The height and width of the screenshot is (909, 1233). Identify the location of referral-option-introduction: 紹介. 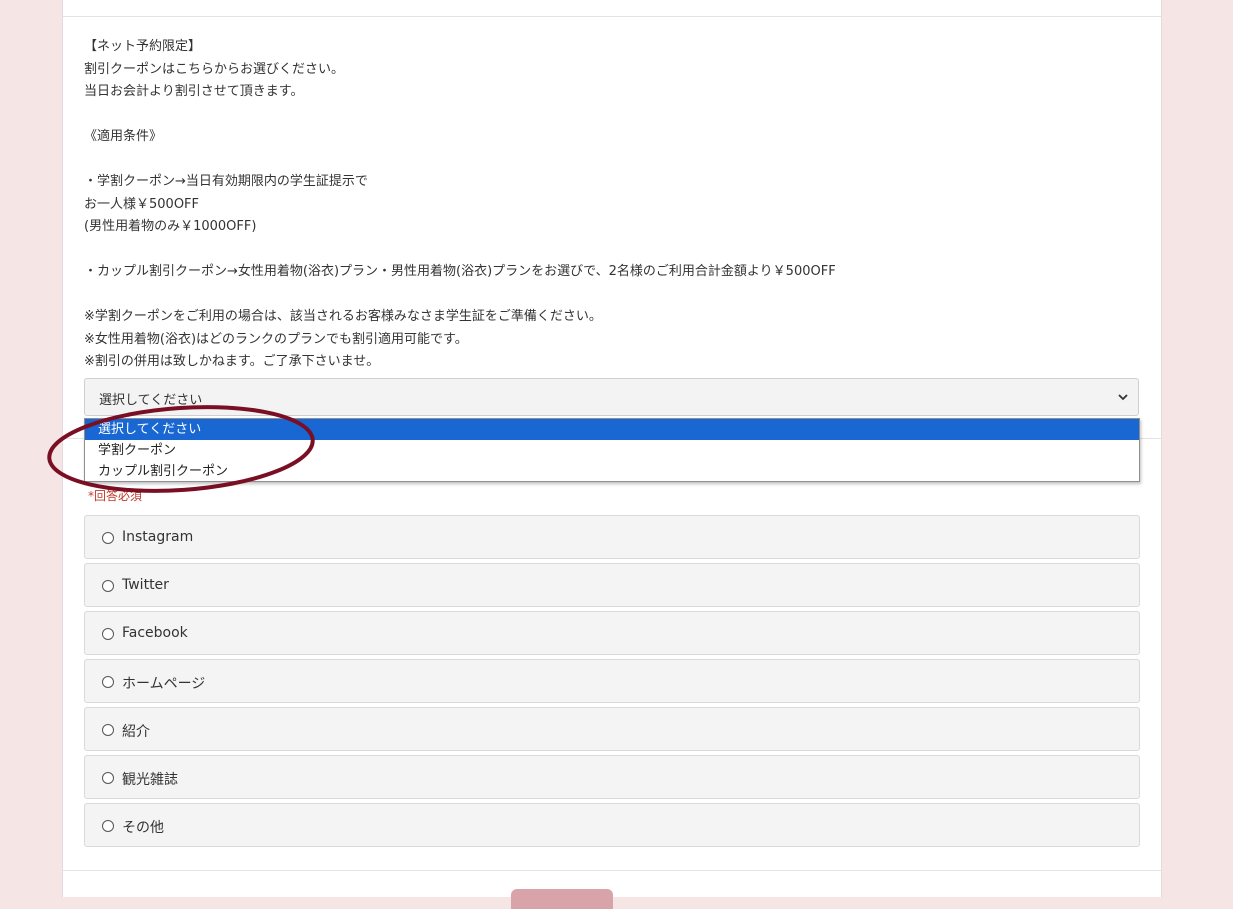
(612, 729).